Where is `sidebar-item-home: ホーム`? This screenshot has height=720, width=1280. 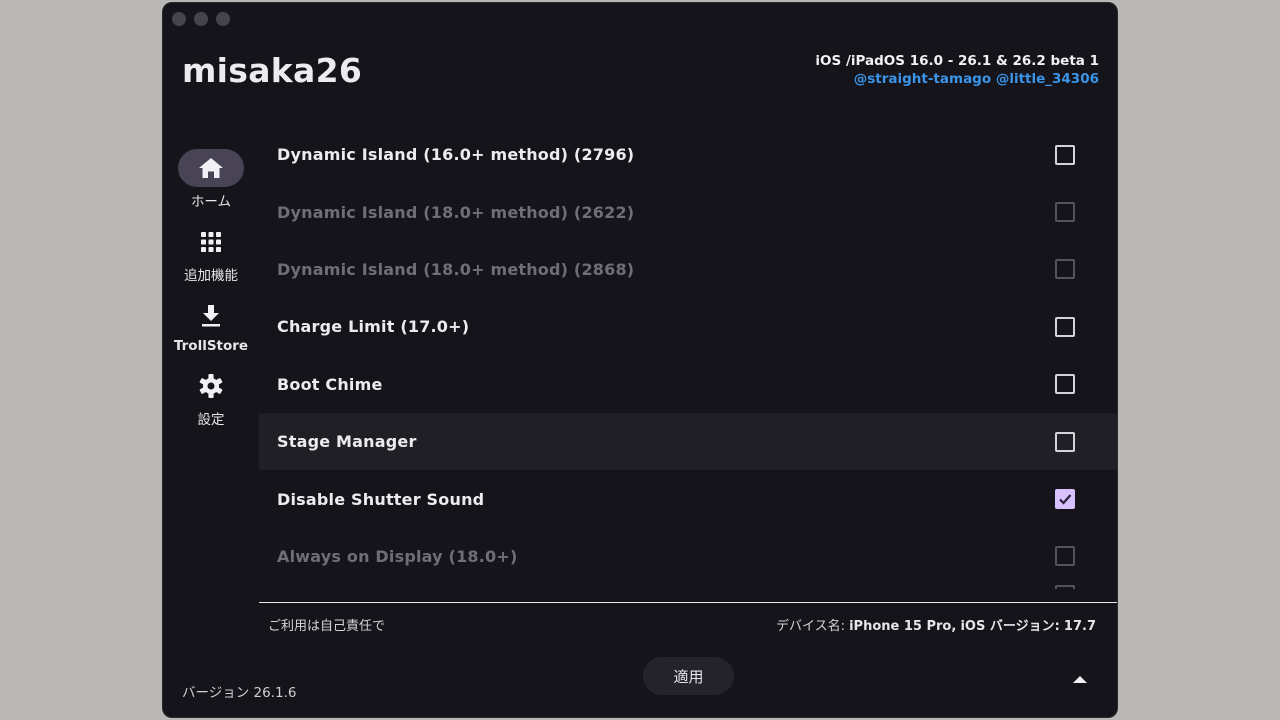 sidebar-item-home: ホーム is located at coordinates (211, 179).